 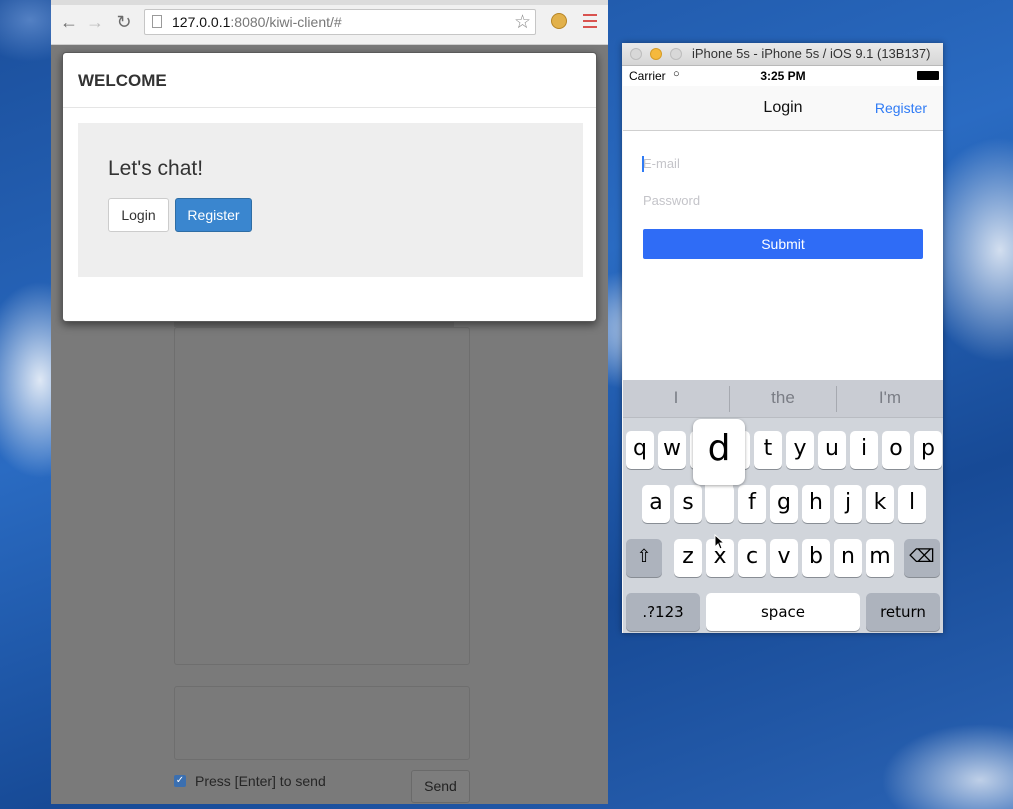 I want to click on navigation-bar: Login Register, so click(x=783, y=108).